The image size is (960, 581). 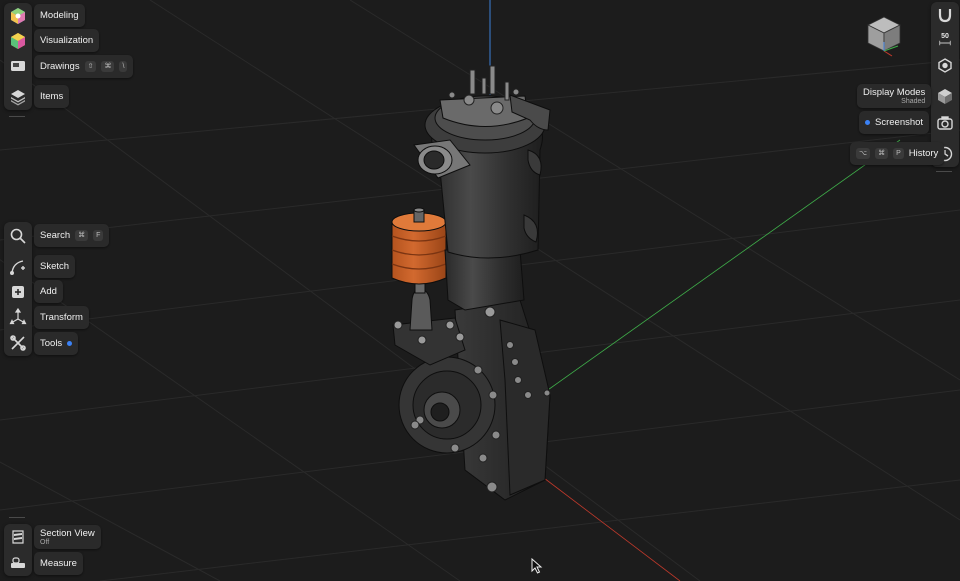 I want to click on section-view-button, so click(x=18, y=537).